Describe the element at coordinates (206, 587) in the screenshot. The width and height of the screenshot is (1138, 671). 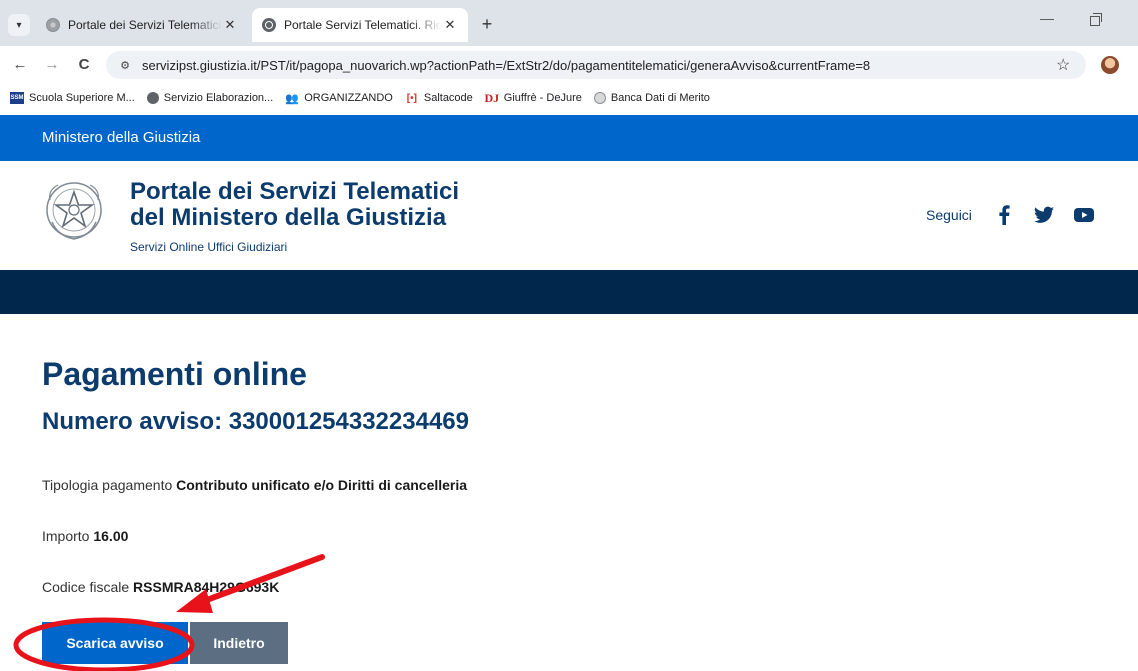
I see `tax-code-value: RSSMRA84H29G693K` at that location.